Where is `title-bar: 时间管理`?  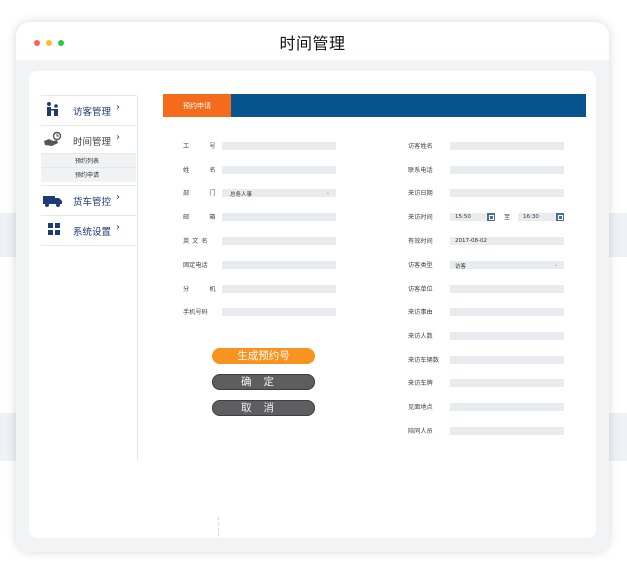
title-bar: 时间管理 is located at coordinates (312, 41).